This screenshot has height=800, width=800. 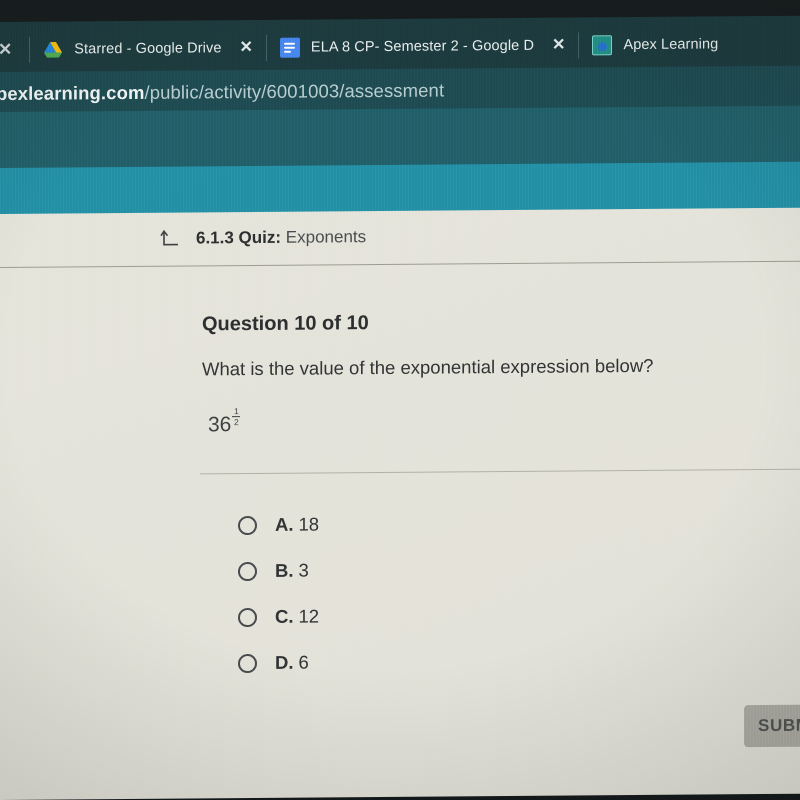 I want to click on quiz-header: 6.1.3 Quiz: Exponents, so click(x=263, y=238).